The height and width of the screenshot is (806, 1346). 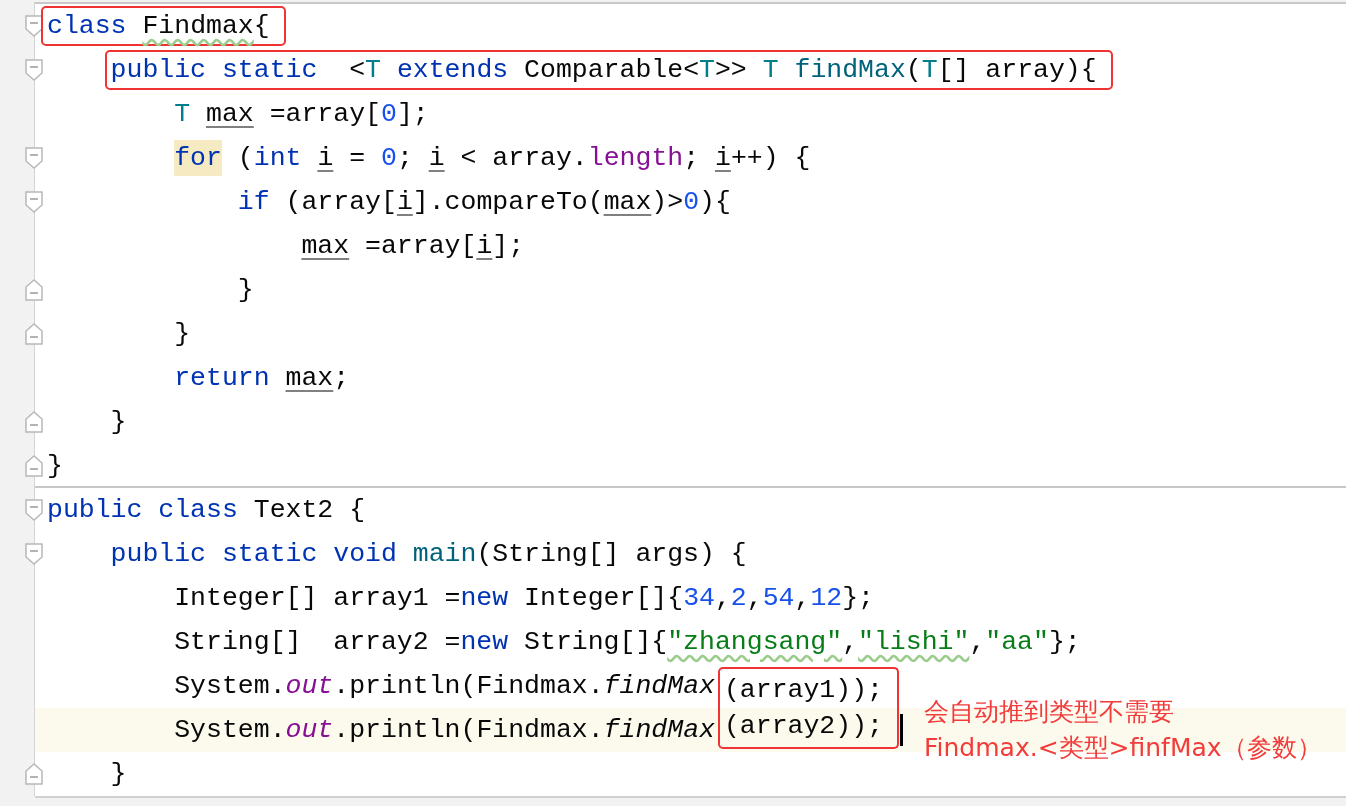 I want to click on annotation-text: Findmax.<类型>finfMax（参数）, so click(x=1123, y=748).